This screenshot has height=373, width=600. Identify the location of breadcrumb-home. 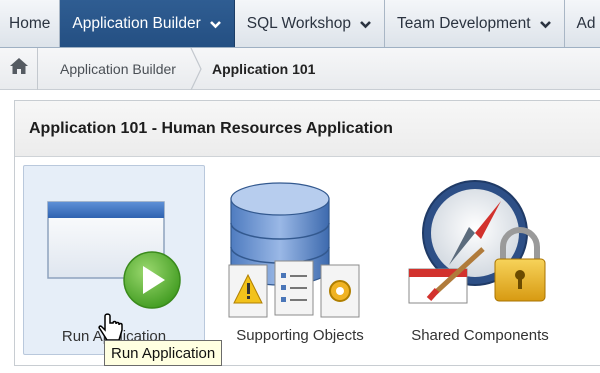
(19, 68).